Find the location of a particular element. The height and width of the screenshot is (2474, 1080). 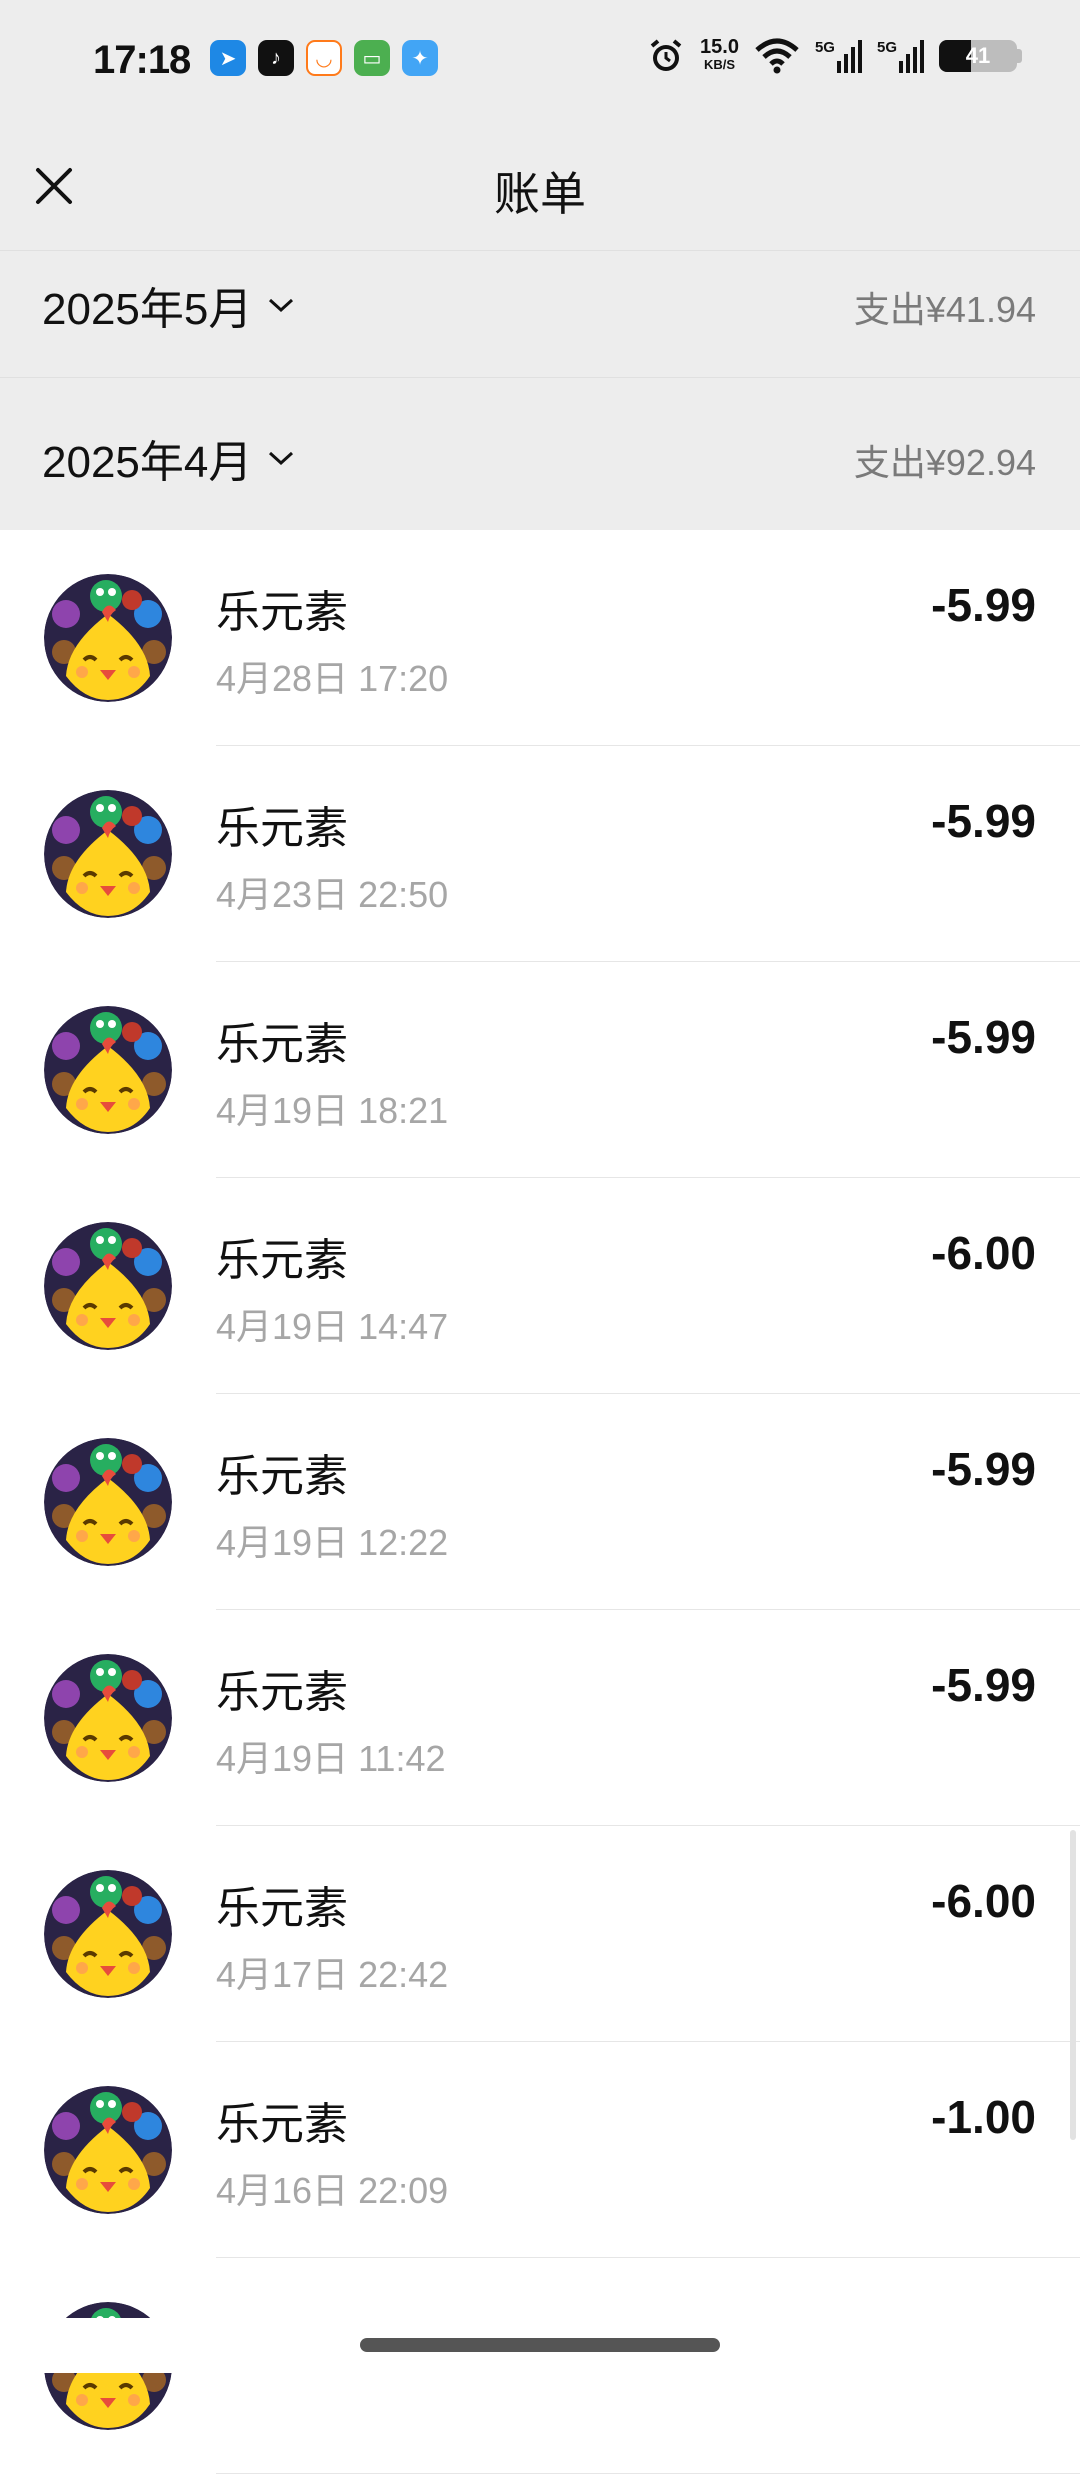

battery-icon: 41 is located at coordinates (978, 56).